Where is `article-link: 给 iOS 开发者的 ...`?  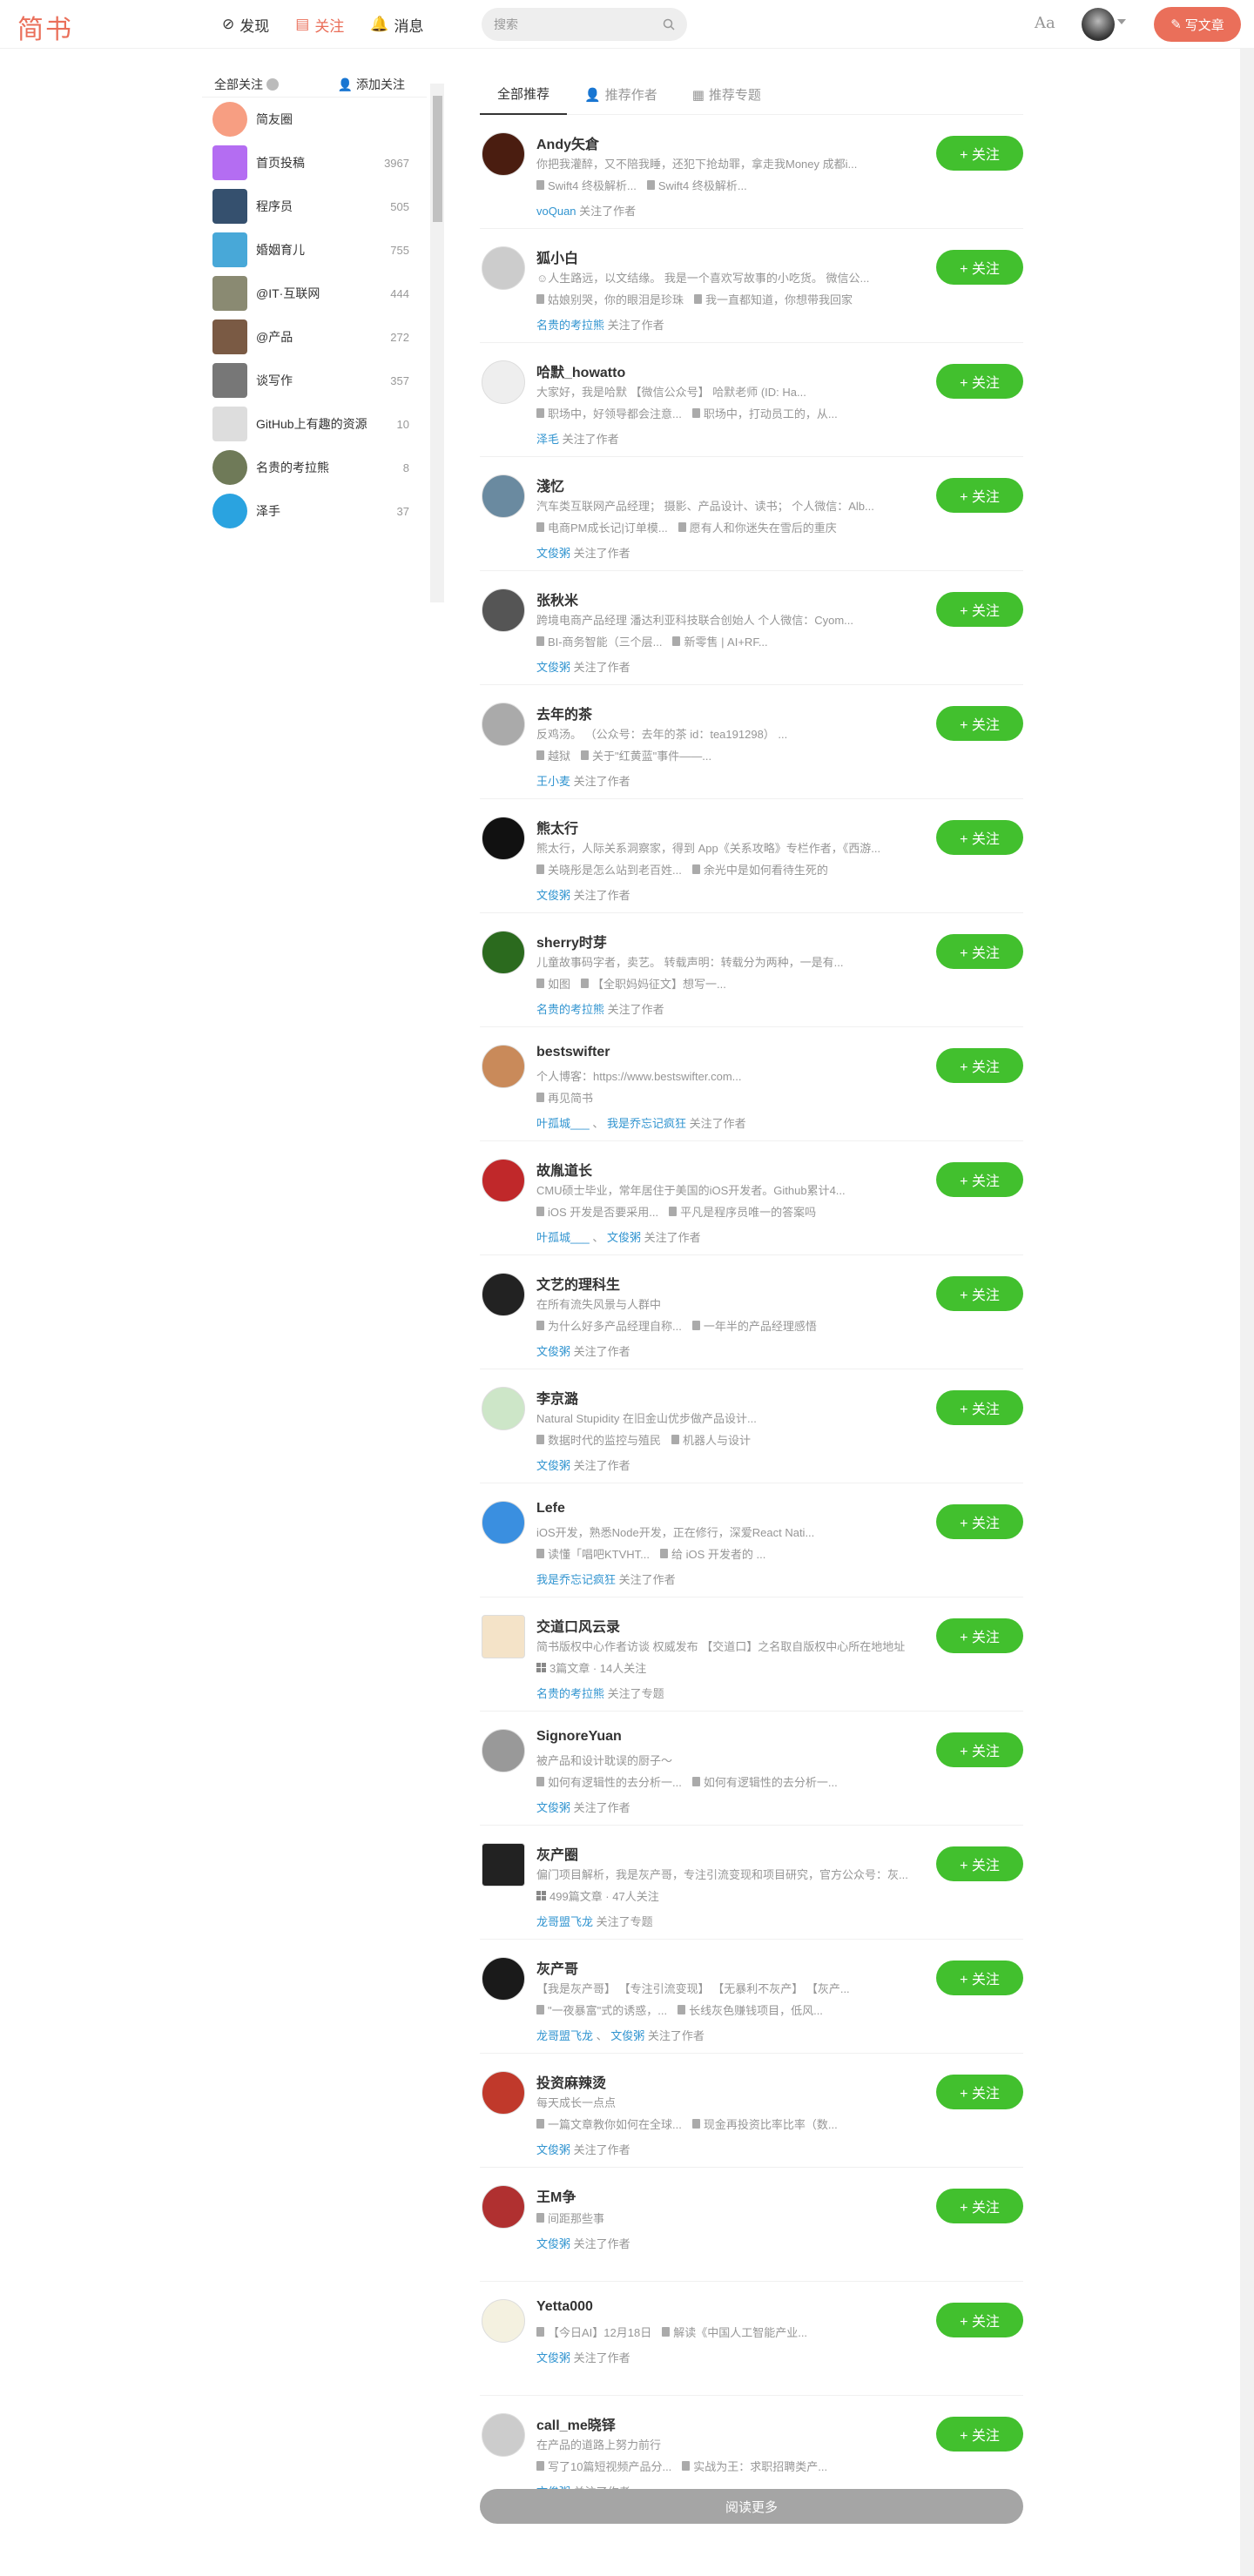
article-link: 给 iOS 开发者的 ... is located at coordinates (712, 1553).